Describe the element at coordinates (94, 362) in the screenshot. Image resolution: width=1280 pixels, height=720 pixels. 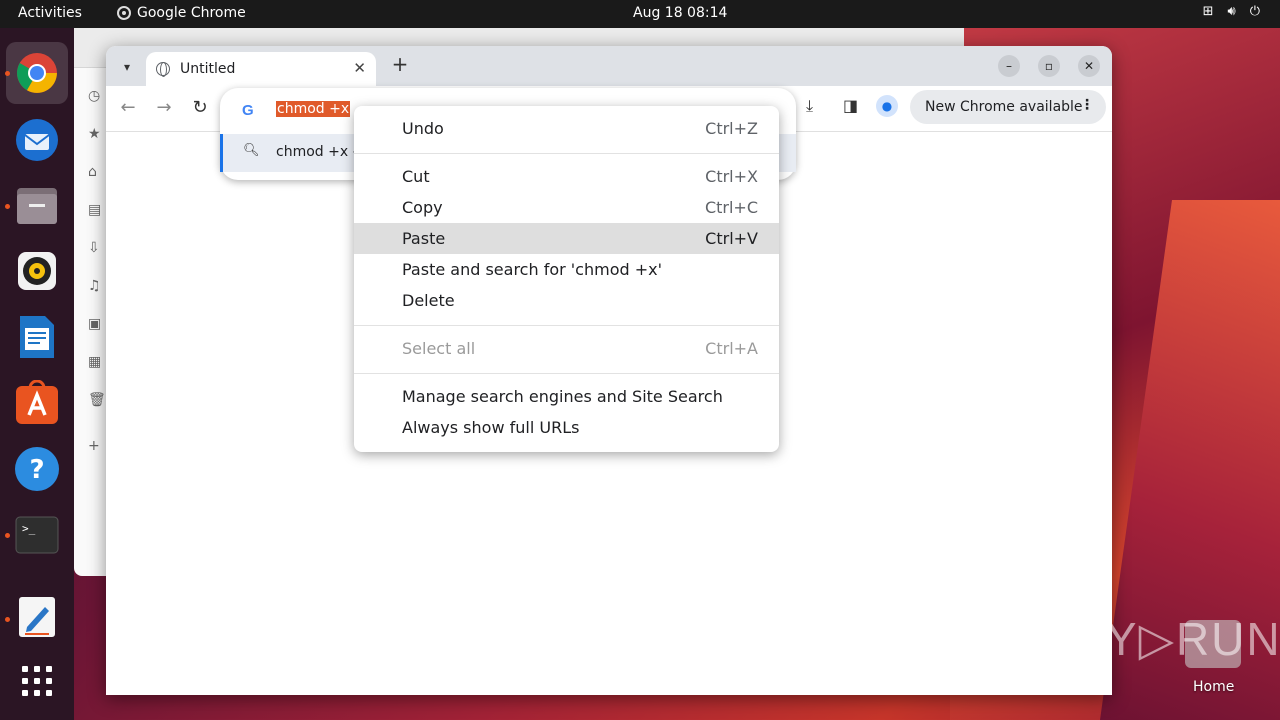
I see `videos-icon: ▦` at that location.